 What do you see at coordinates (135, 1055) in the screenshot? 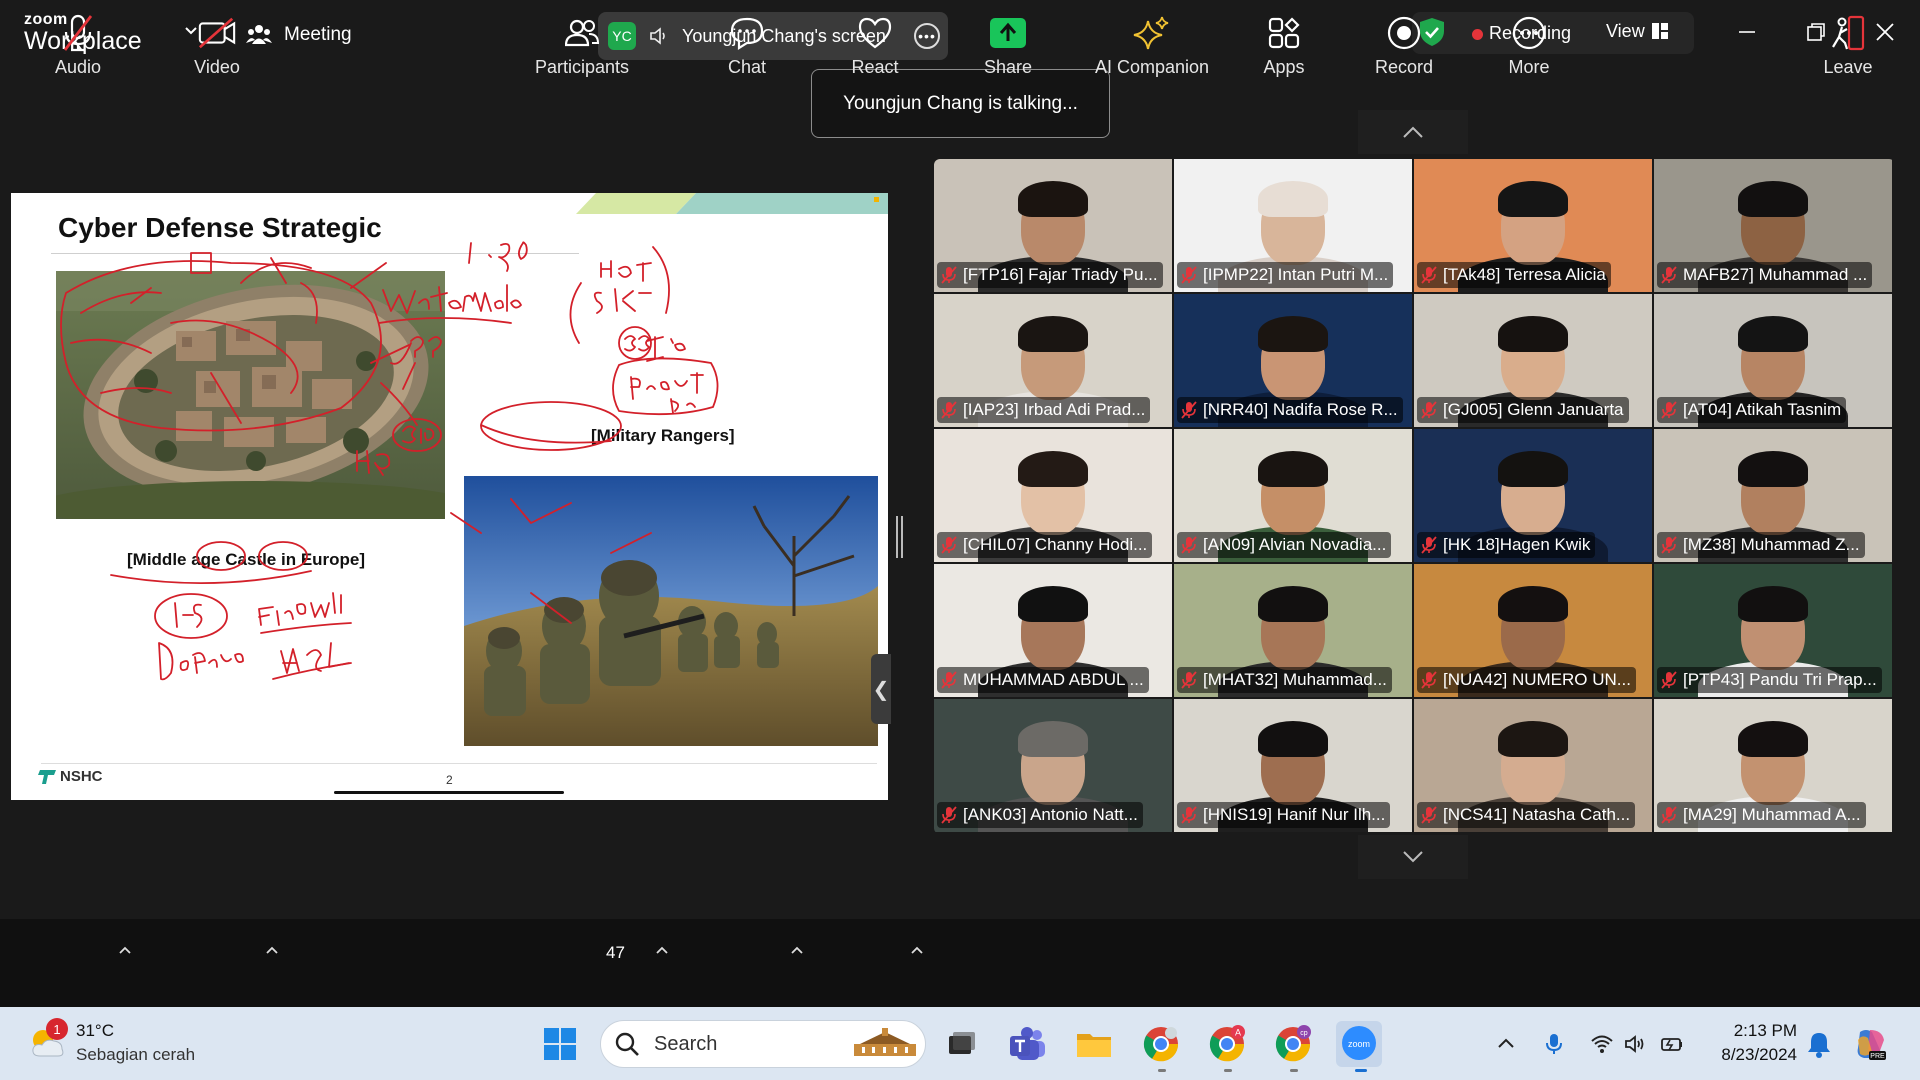
I see `weather-description: Sebagian cerah` at bounding box center [135, 1055].